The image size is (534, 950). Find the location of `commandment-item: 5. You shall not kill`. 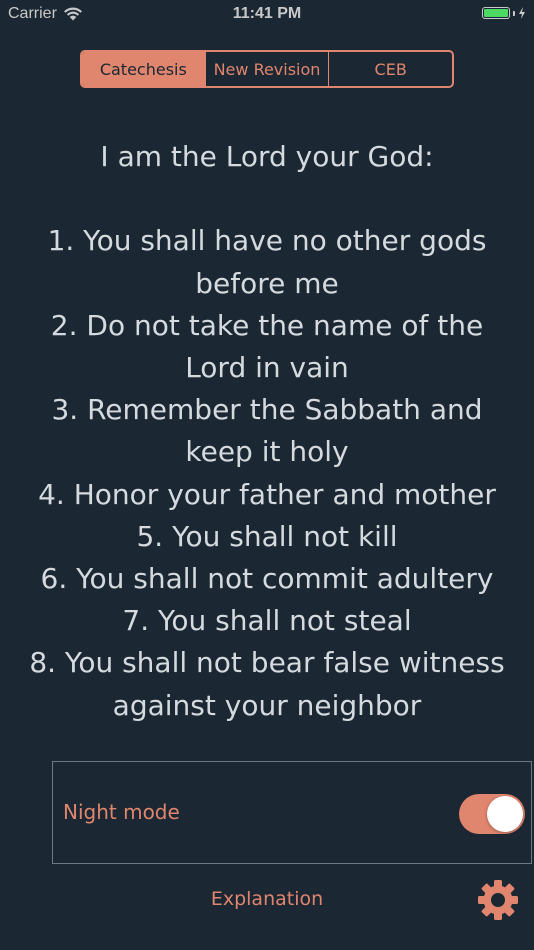

commandment-item: 5. You shall not kill is located at coordinates (267, 536).